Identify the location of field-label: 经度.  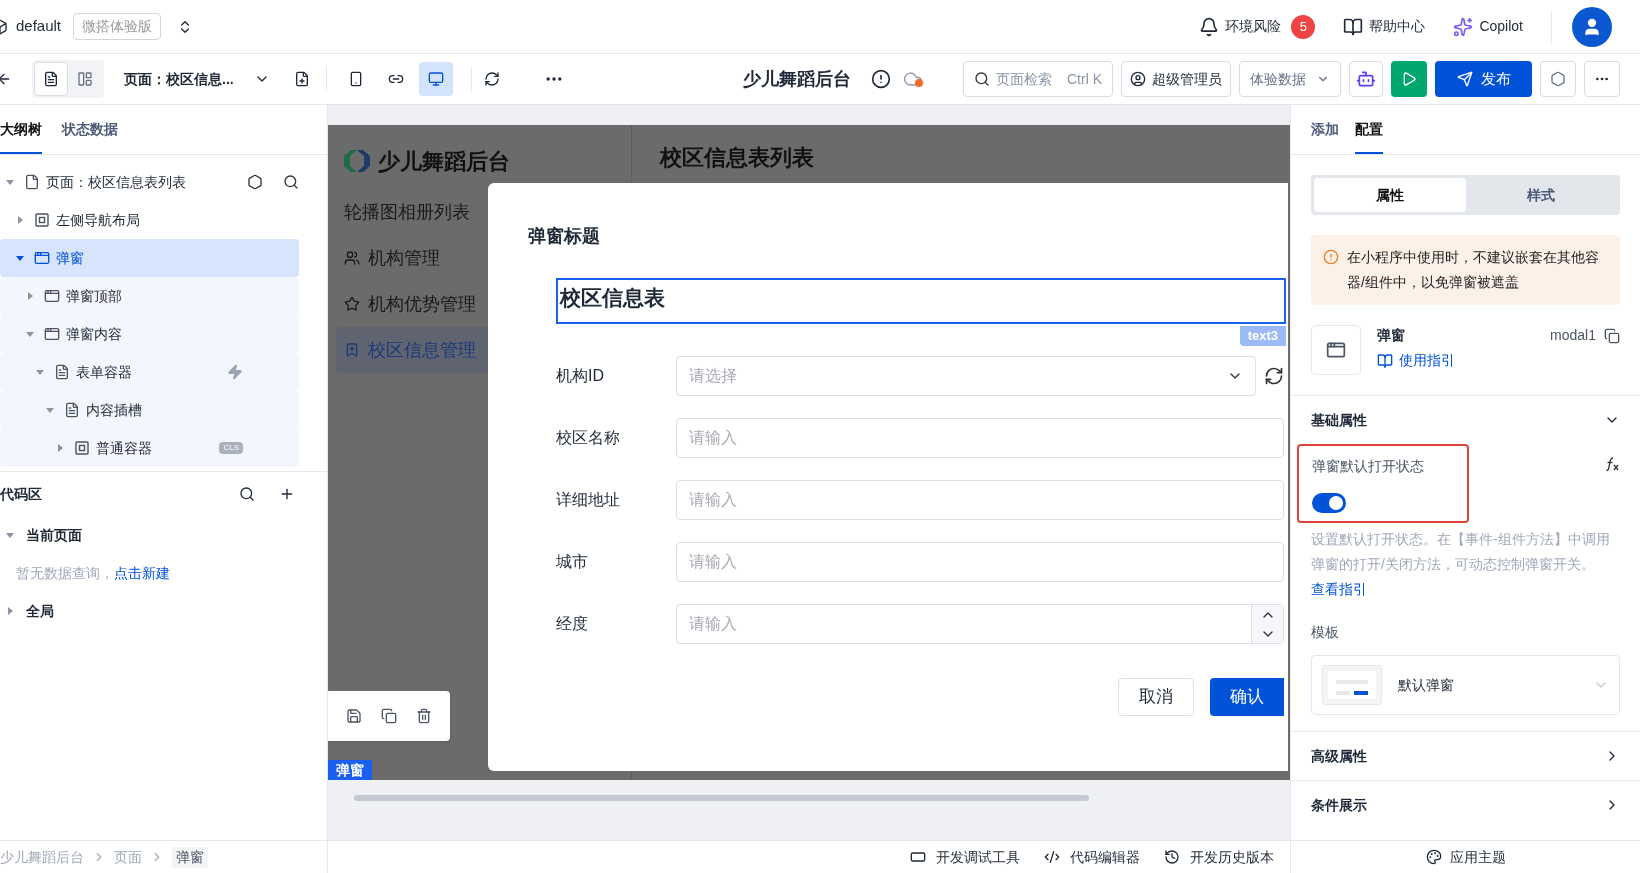
(572, 624).